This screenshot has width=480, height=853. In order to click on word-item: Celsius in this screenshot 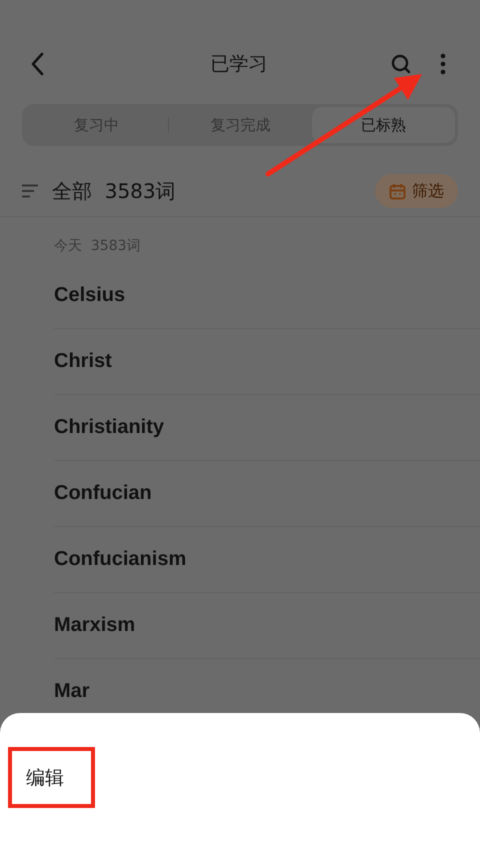, I will do `click(90, 295)`.